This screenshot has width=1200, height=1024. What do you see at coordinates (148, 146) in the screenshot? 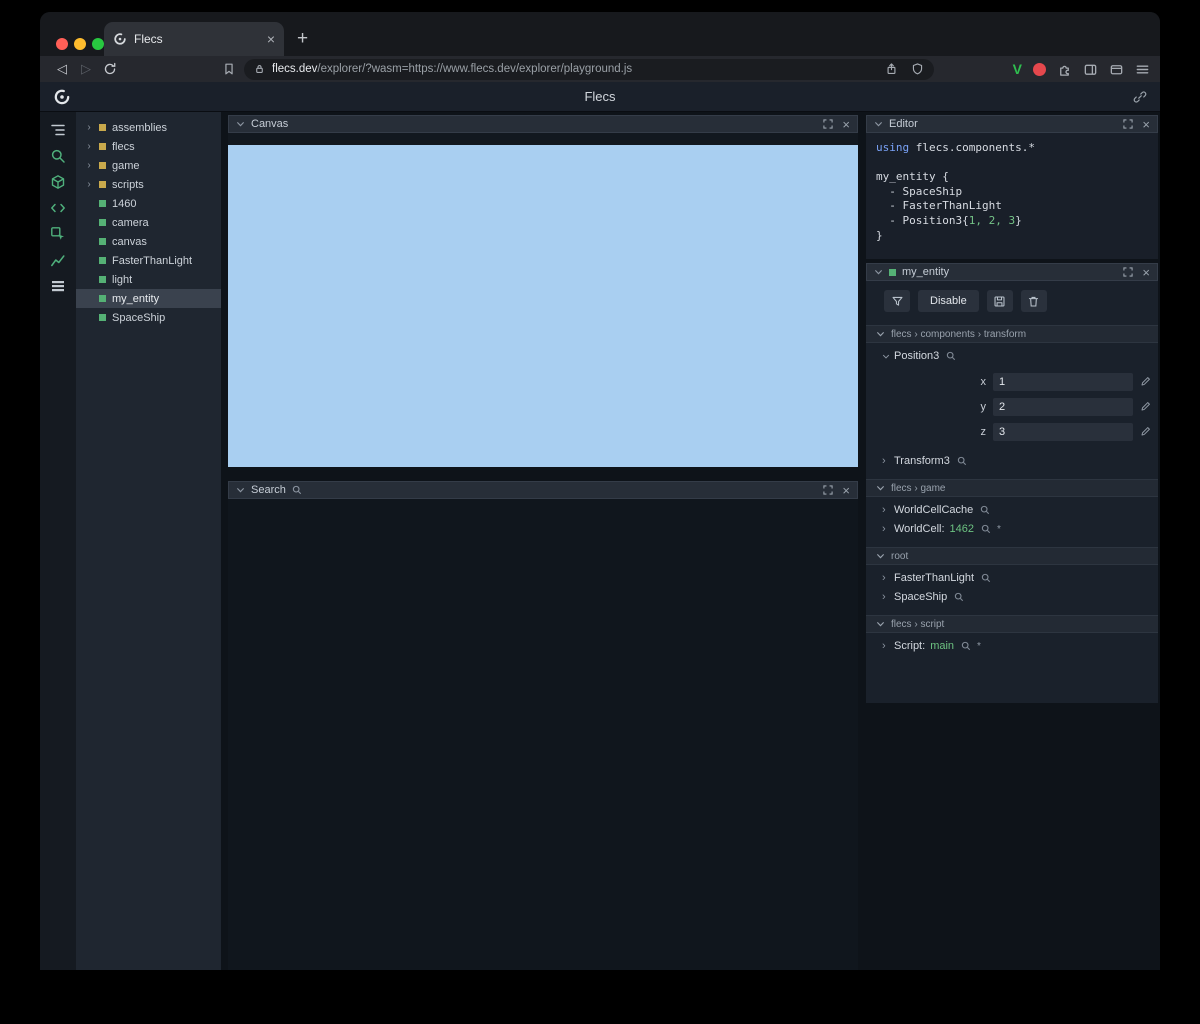
I see `tree-item-flecs: › flecs` at bounding box center [148, 146].